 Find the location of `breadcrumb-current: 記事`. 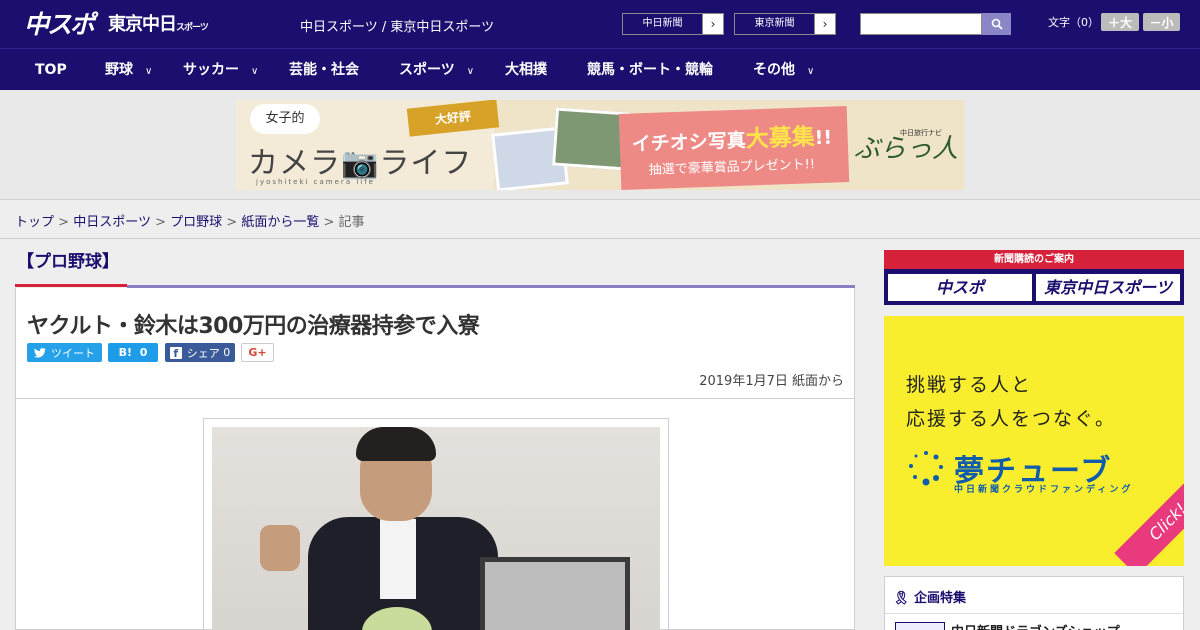

breadcrumb-current: 記事 is located at coordinates (351, 222).